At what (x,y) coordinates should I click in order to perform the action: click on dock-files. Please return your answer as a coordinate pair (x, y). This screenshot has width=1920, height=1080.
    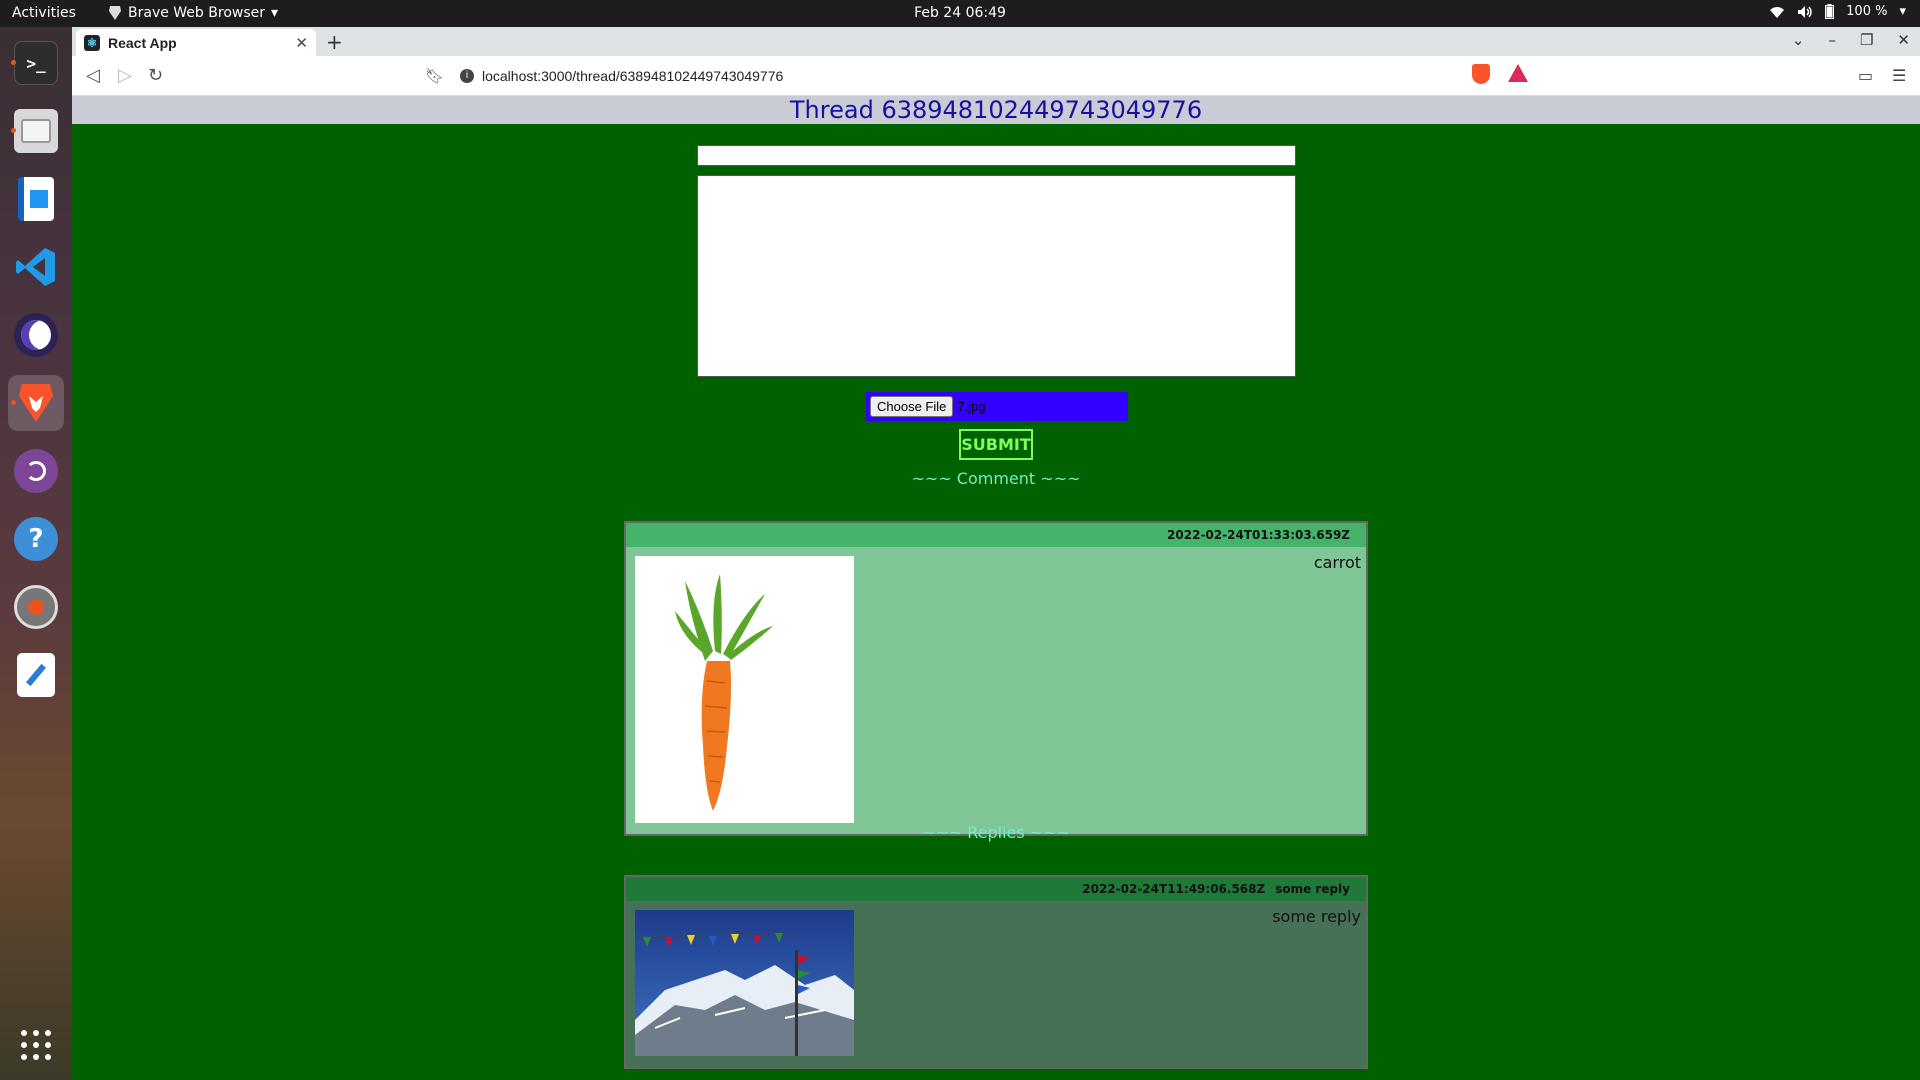
    Looking at the image, I should click on (36, 131).